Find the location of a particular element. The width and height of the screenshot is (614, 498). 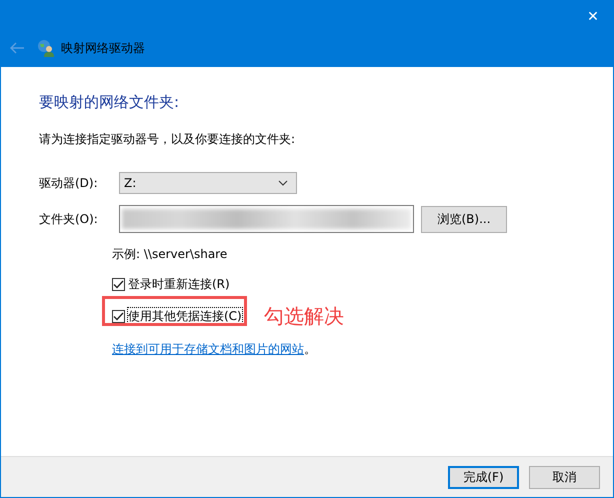

instruction-text: 请为连接指定驱动器号，以及你要连接的文件夹: is located at coordinates (167, 139).